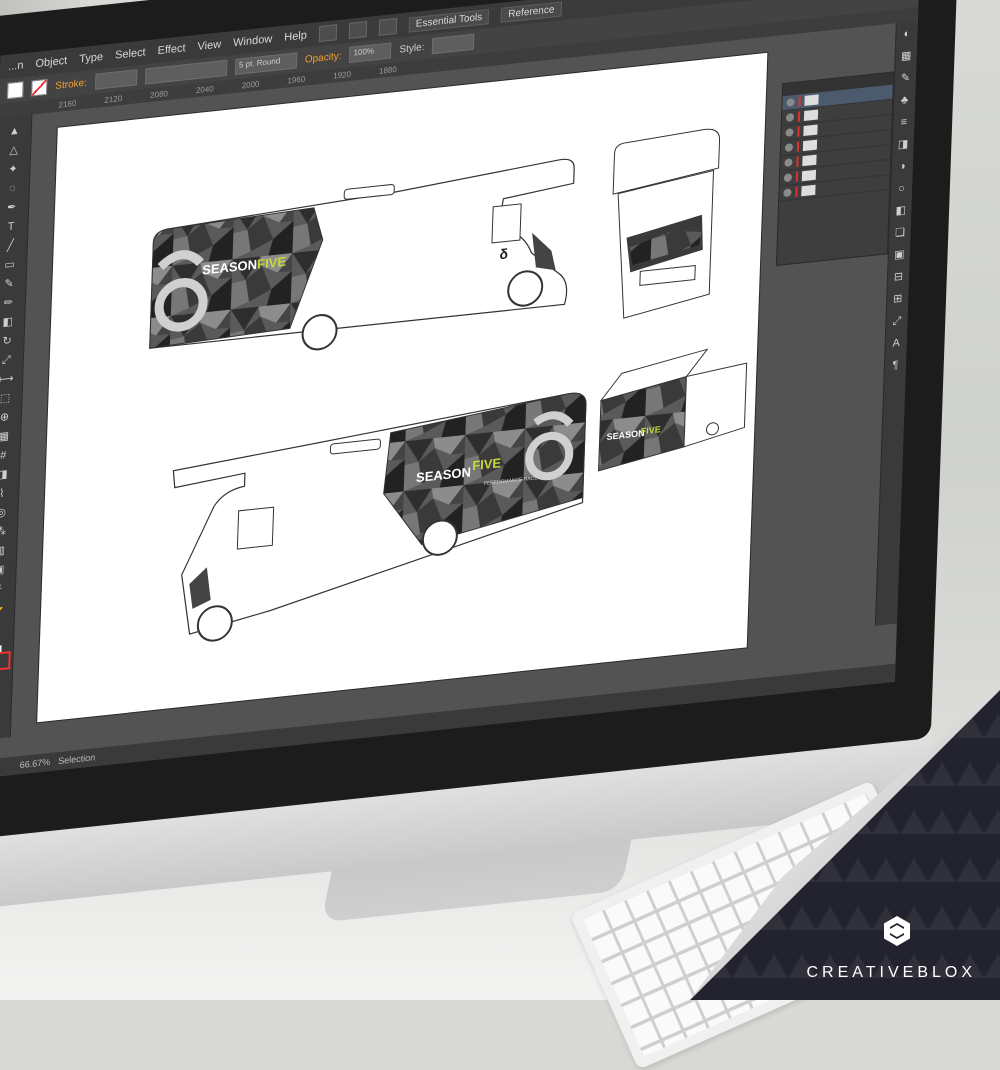 The height and width of the screenshot is (1070, 1000). Describe the element at coordinates (897, 321) in the screenshot. I see `transform-panel-icon: ⤢` at that location.